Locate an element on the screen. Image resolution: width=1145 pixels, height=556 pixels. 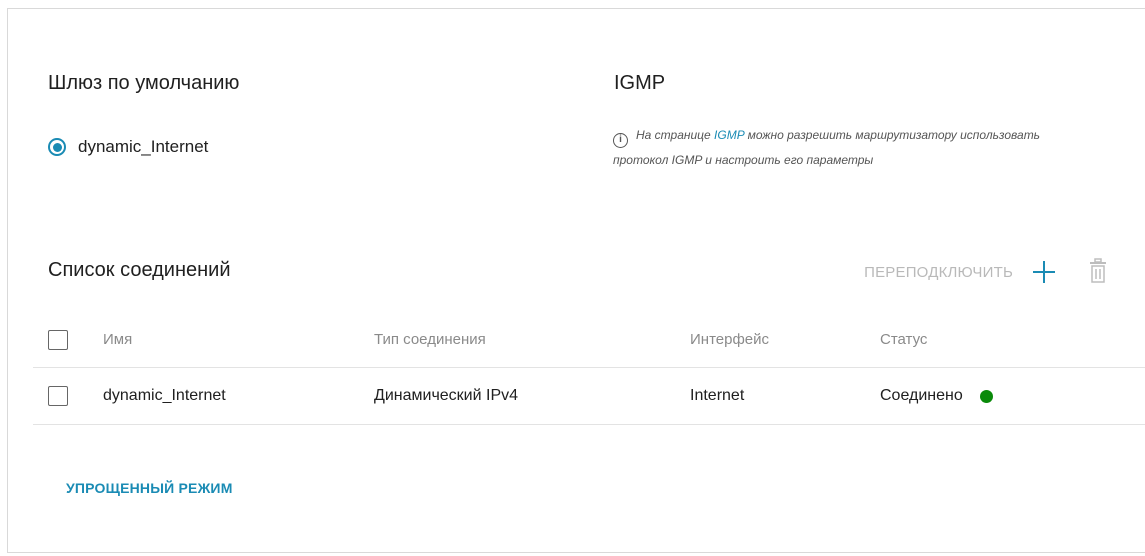
row-name: dynamic_Internet is located at coordinates (164, 395).